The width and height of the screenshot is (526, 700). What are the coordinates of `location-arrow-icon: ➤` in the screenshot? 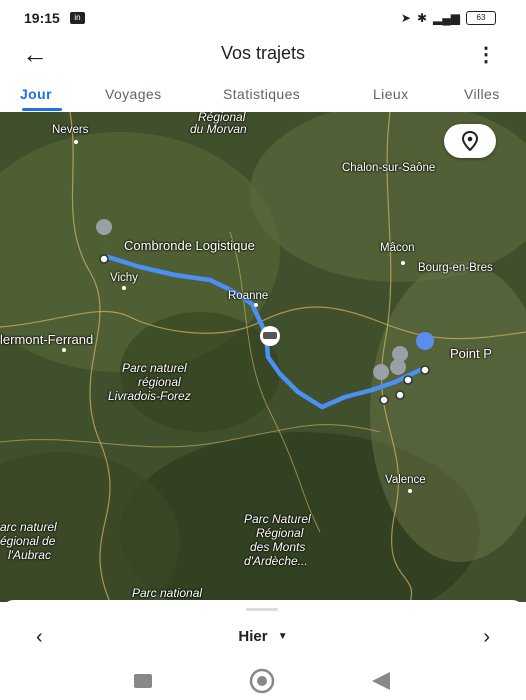 It's located at (405, 18).